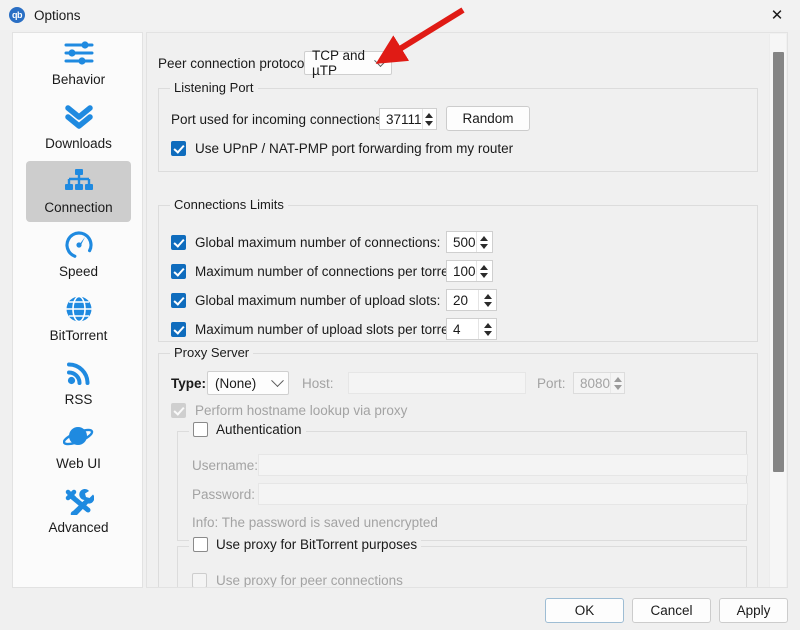 The image size is (800, 630). What do you see at coordinates (79, 53) in the screenshot?
I see `sliders-icon` at bounding box center [79, 53].